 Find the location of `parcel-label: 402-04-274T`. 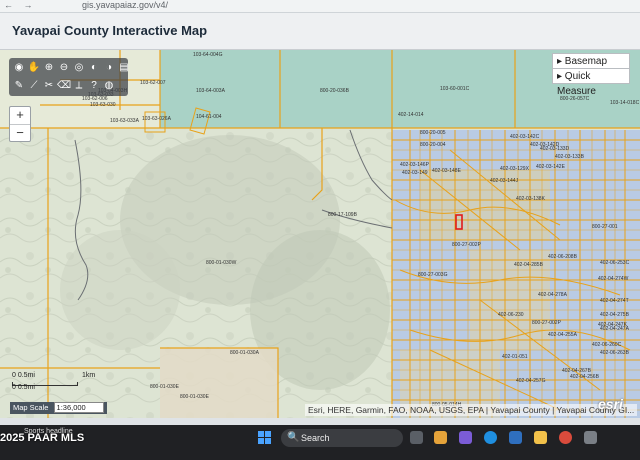

parcel-label: 402-04-274T is located at coordinates (614, 301).